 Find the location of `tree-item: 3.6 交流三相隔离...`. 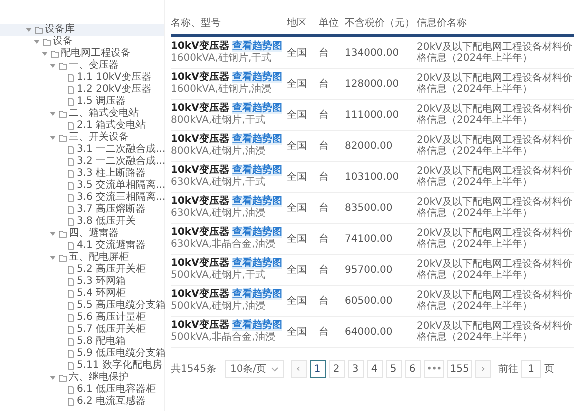

tree-item: 3.6 交流三相隔离... is located at coordinates (121, 198).